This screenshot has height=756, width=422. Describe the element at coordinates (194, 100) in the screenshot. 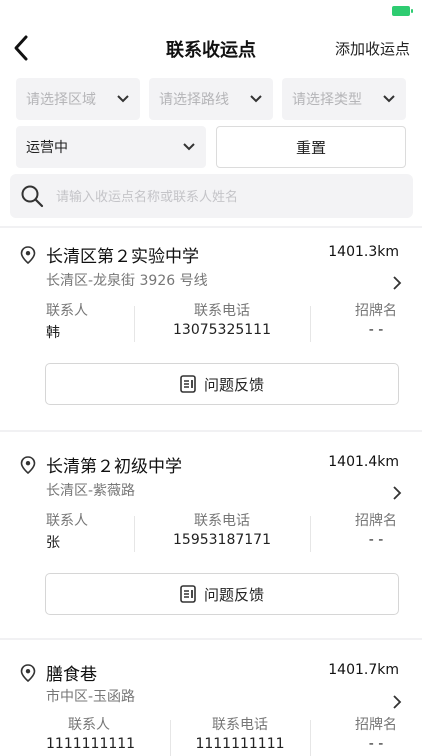

I see `route-select-label: 请选择路线` at that location.